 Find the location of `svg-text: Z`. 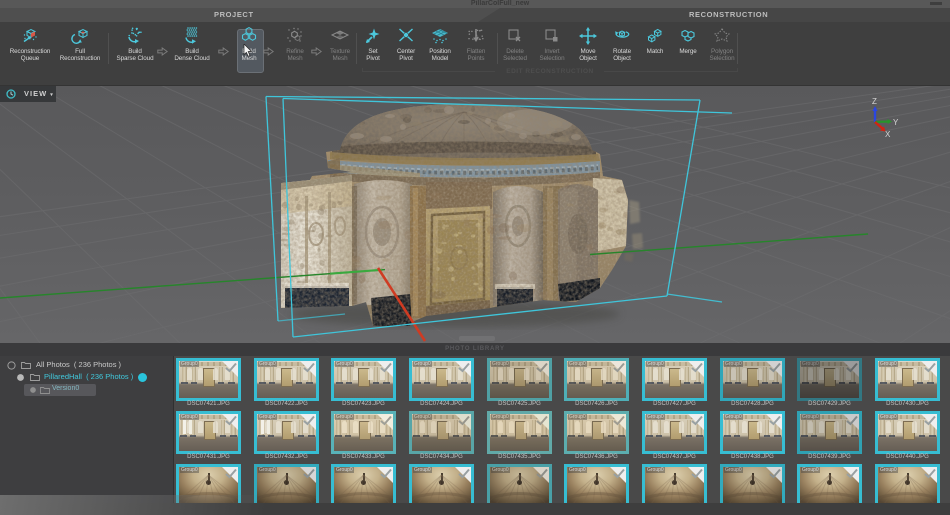

svg-text: Z is located at coordinates (874, 101).